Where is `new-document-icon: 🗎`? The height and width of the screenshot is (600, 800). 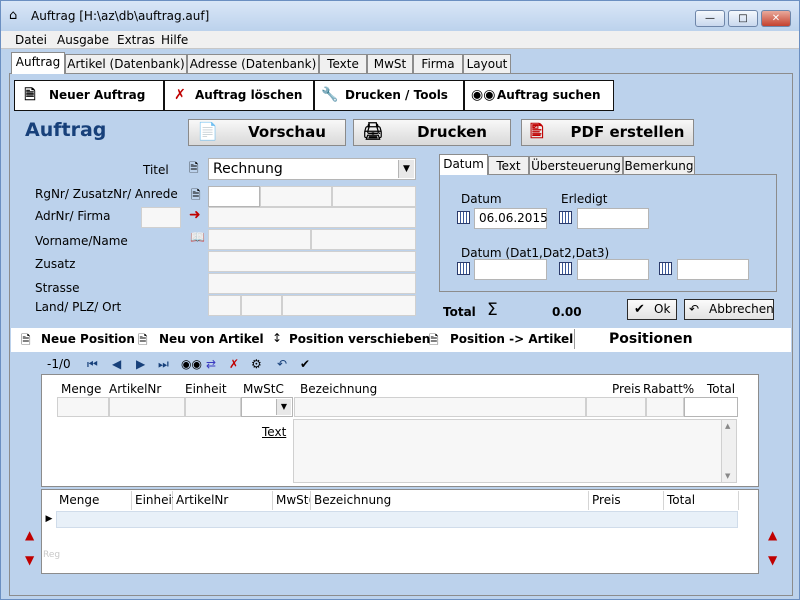 new-document-icon: 🗎 is located at coordinates (30, 95).